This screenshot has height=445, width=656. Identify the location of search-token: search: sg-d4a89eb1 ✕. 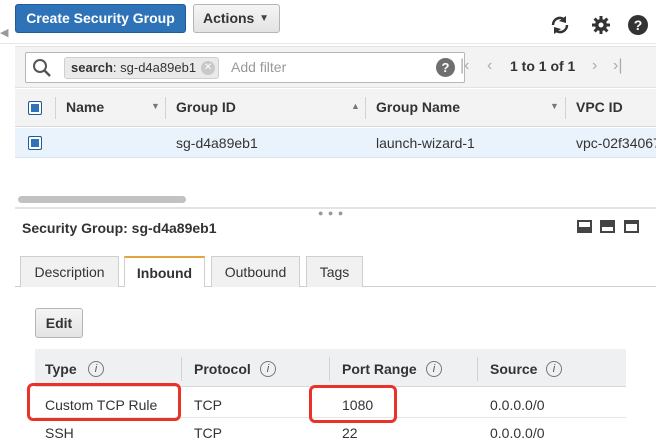
(142, 68).